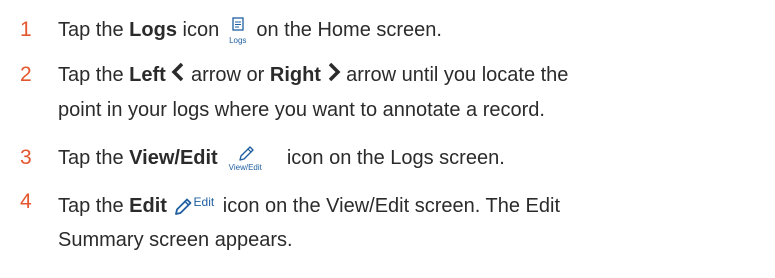 Image resolution: width=775 pixels, height=278 pixels. I want to click on step-number: 1, so click(26, 29).